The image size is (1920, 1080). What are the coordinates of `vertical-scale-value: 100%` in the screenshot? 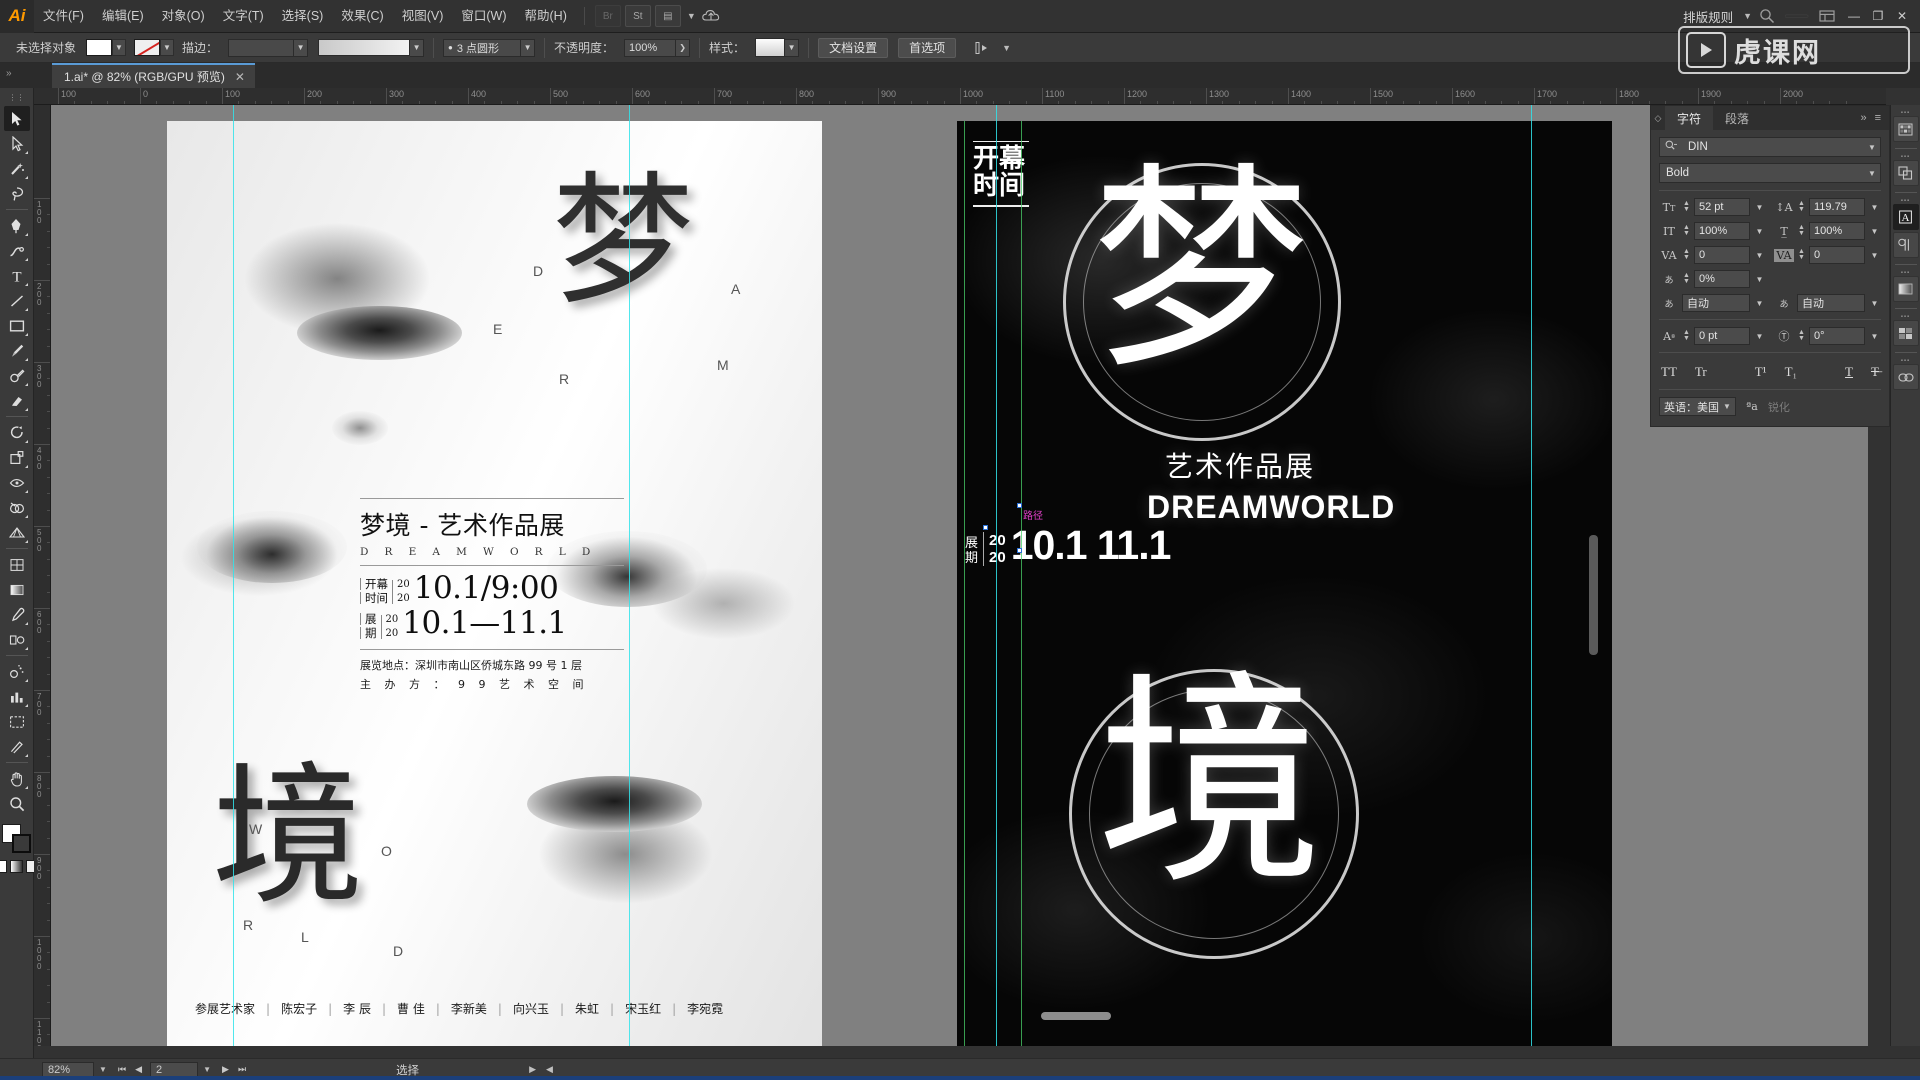 It's located at (1722, 231).